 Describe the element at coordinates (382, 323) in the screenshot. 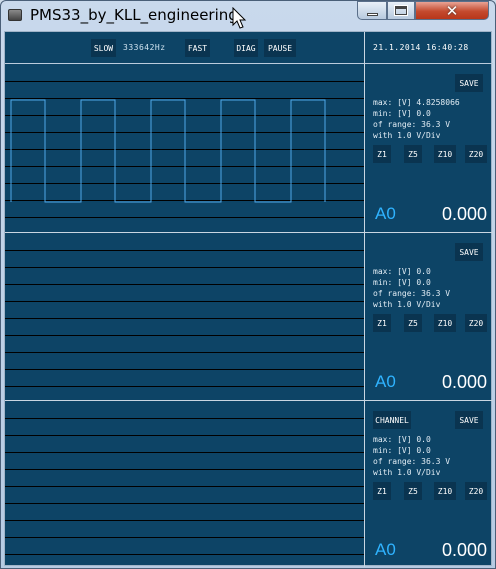

I see `zoom-z1-button-2: Z1` at that location.